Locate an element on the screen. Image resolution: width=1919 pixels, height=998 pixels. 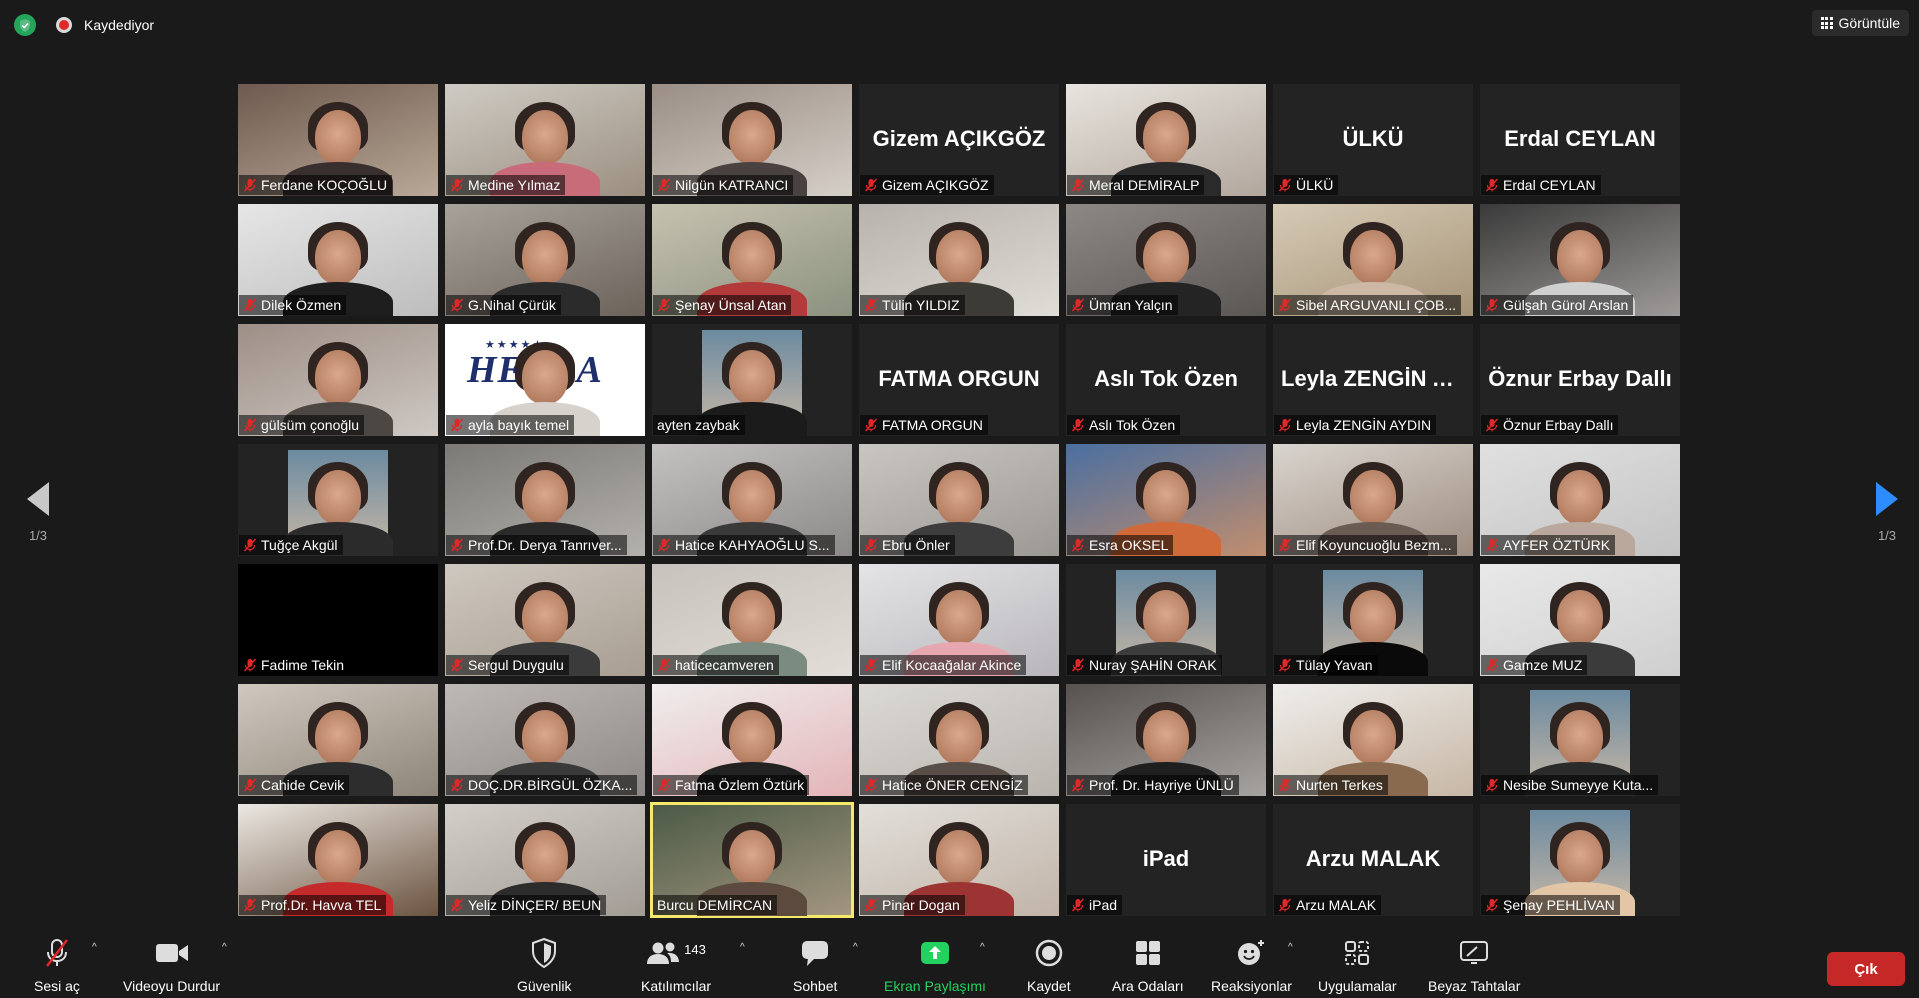
participant-tile: Pinar Dogan is located at coordinates (959, 860).